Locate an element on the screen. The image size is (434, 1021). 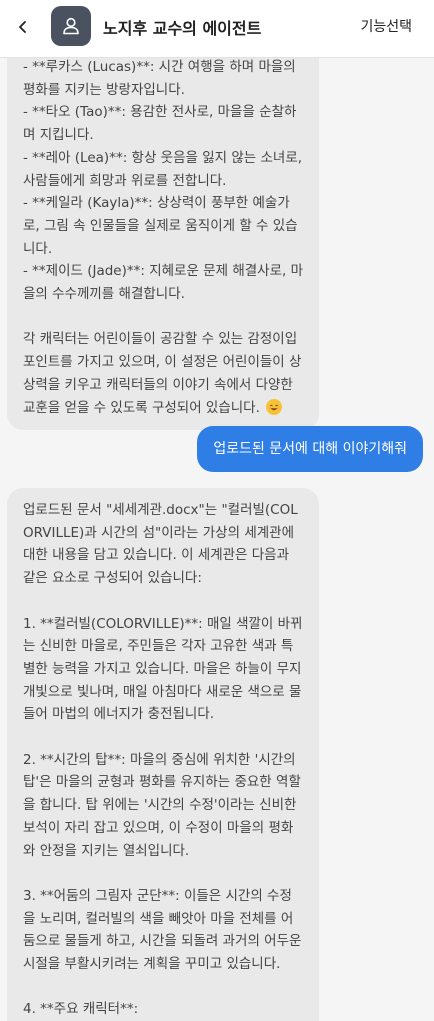
page-title: 노지후 교수의 에이전트 is located at coordinates (182, 28).